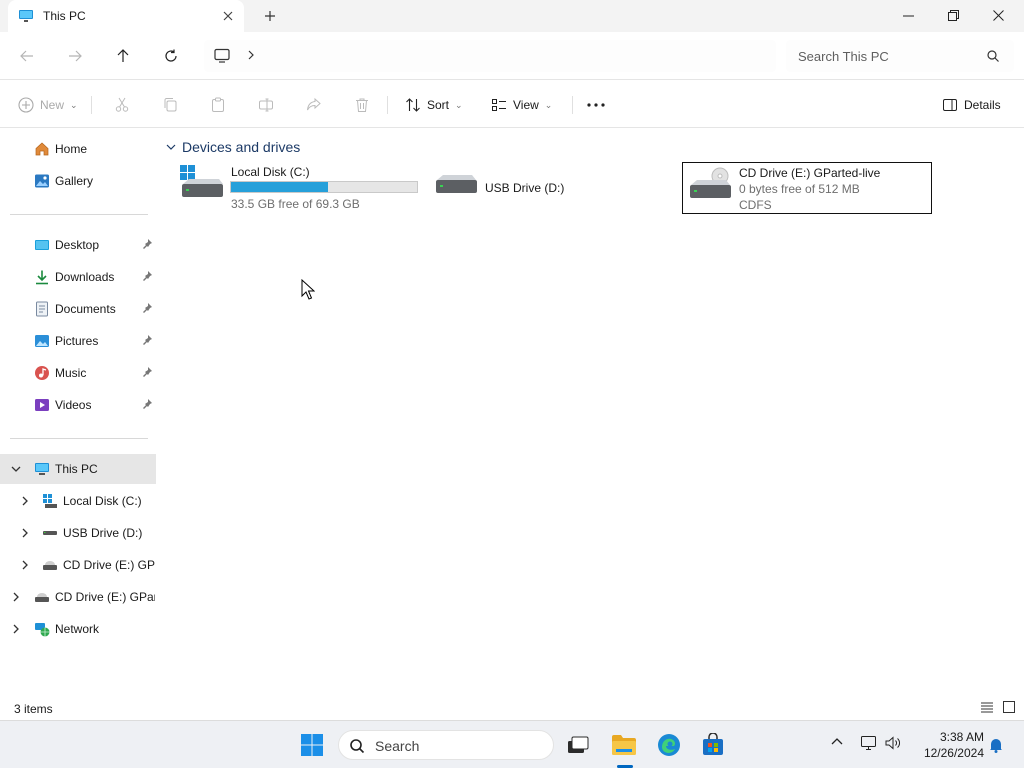 This screenshot has height=768, width=1024. I want to click on search-icon, so click(993, 56).